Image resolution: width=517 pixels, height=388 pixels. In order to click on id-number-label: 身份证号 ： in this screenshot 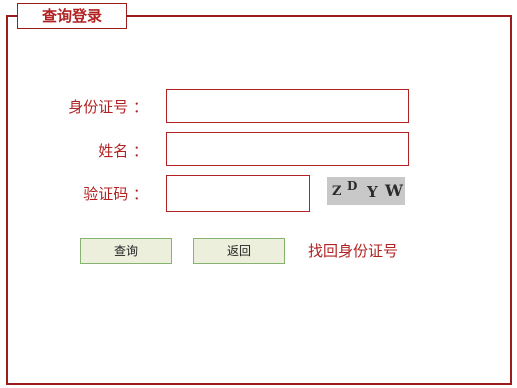, I will do `click(108, 107)`.